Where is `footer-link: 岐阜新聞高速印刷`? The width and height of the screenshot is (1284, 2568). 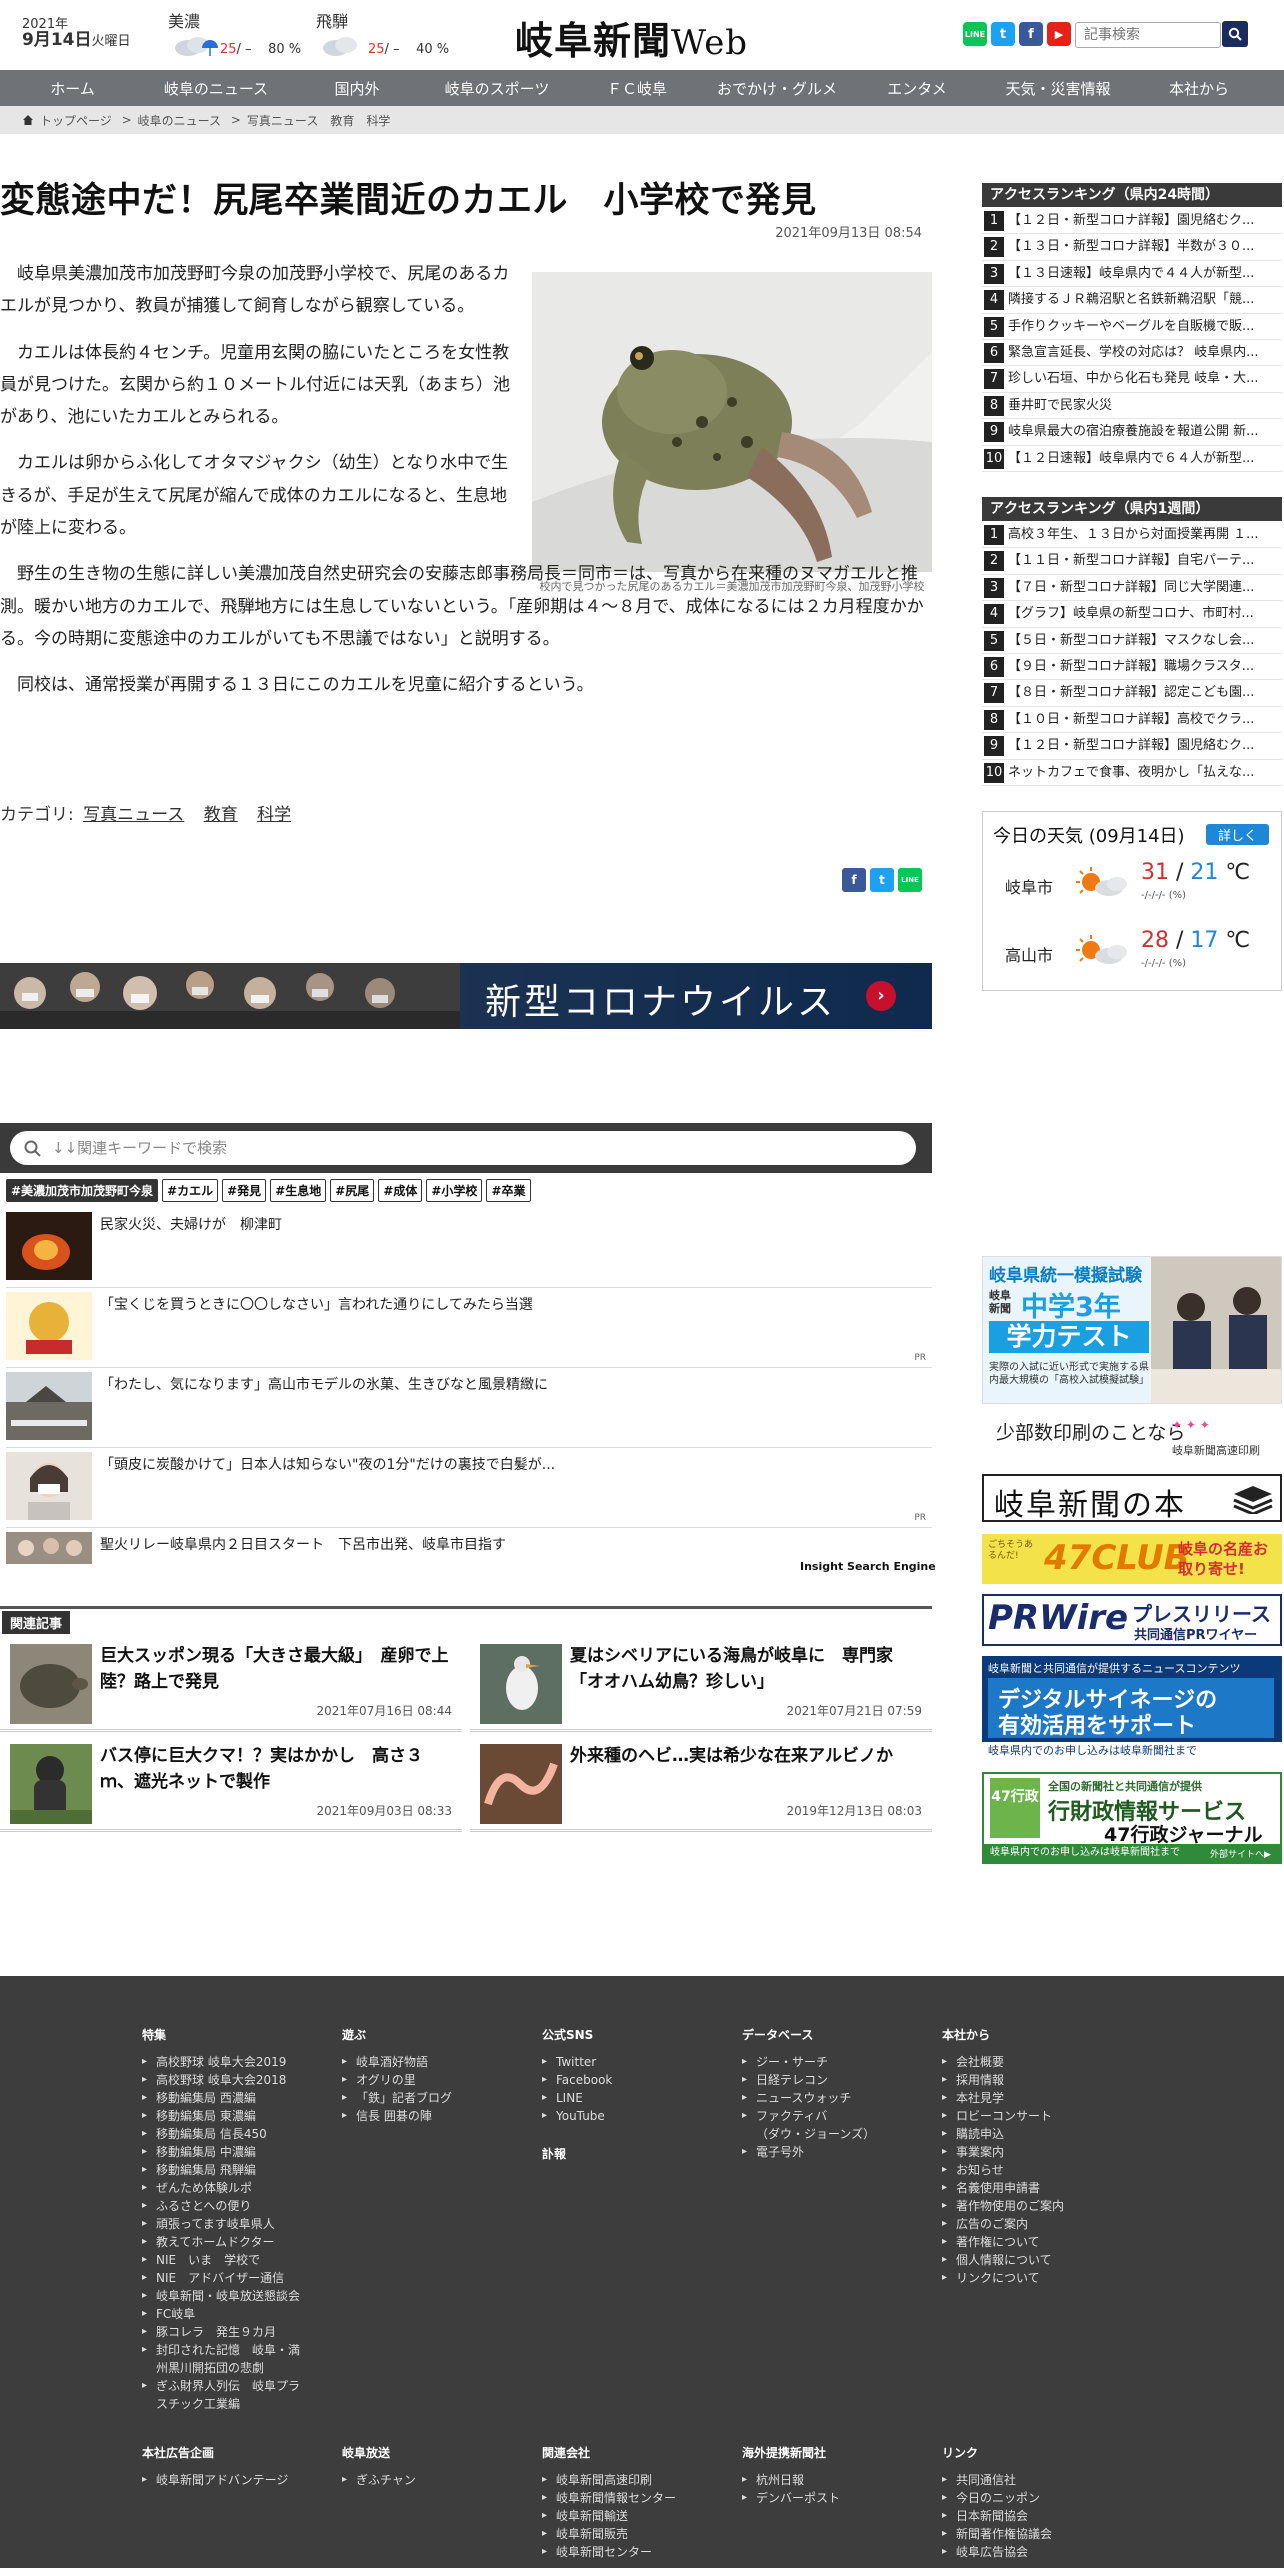
footer-link: 岐阜新聞高速印刷 is located at coordinates (622, 2480).